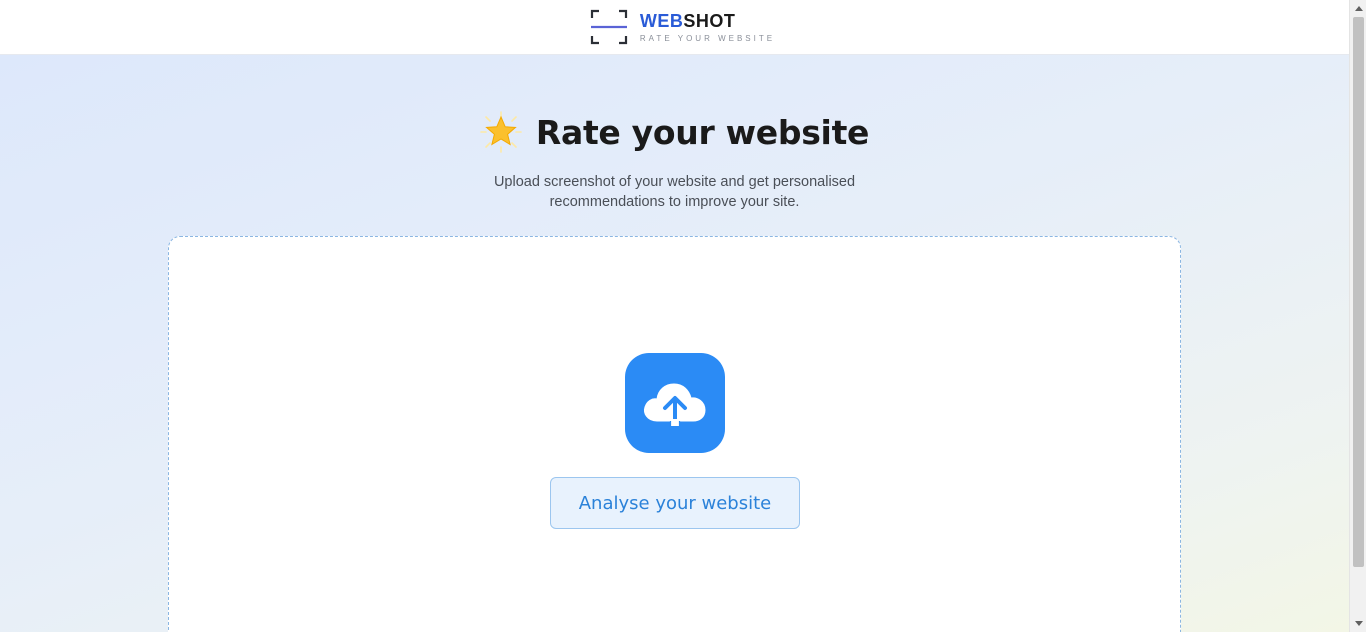 The image size is (1366, 632). Describe the element at coordinates (1358, 292) in the screenshot. I see `scrollbar-thumb` at that location.